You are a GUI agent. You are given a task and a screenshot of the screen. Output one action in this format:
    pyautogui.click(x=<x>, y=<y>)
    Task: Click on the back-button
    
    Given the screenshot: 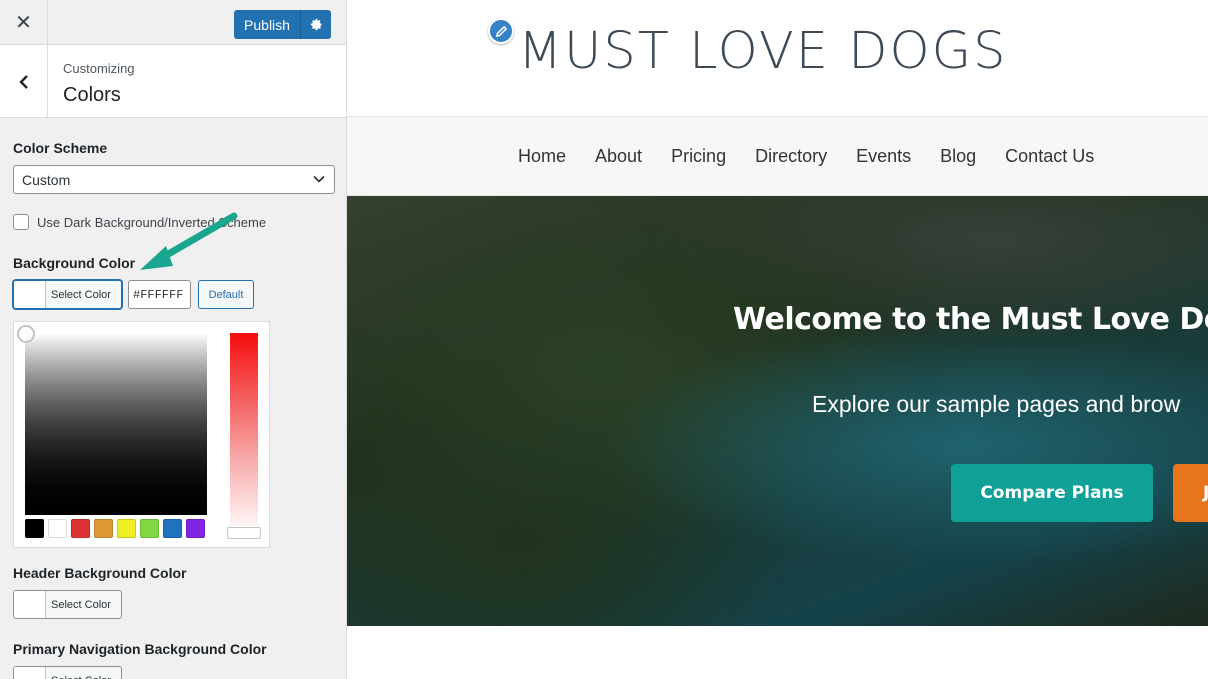 What is the action you would take?
    pyautogui.click(x=24, y=81)
    